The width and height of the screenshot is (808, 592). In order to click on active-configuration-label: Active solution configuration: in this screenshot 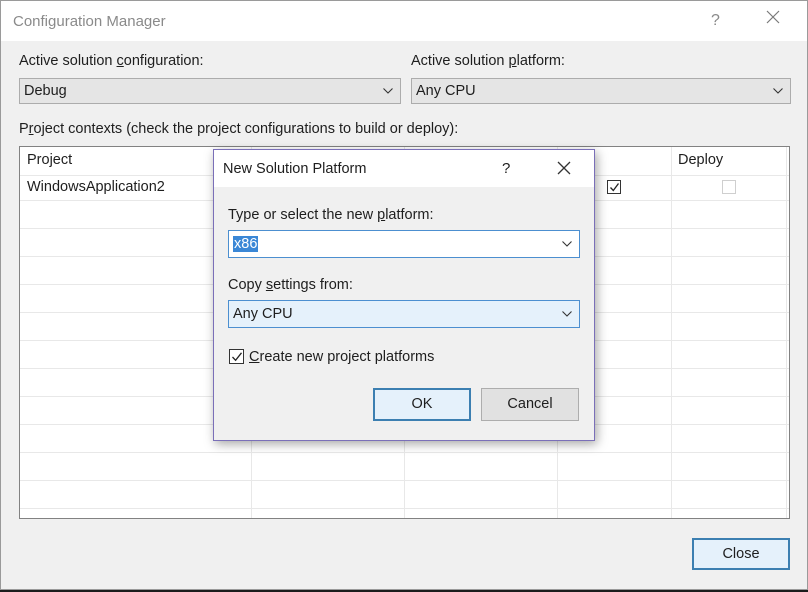, I will do `click(111, 61)`.